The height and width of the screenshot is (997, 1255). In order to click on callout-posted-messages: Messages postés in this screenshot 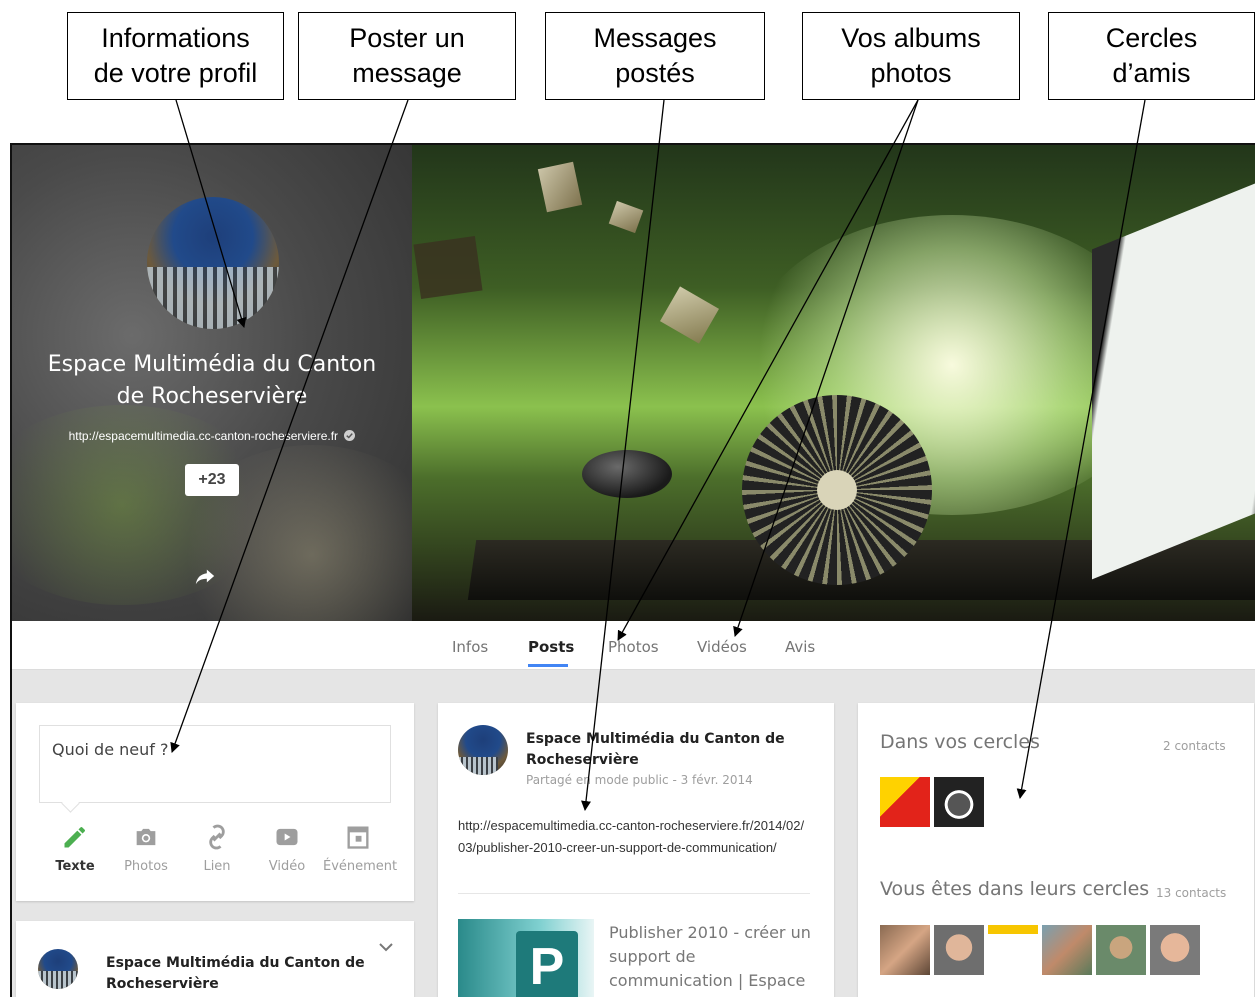, I will do `click(655, 56)`.